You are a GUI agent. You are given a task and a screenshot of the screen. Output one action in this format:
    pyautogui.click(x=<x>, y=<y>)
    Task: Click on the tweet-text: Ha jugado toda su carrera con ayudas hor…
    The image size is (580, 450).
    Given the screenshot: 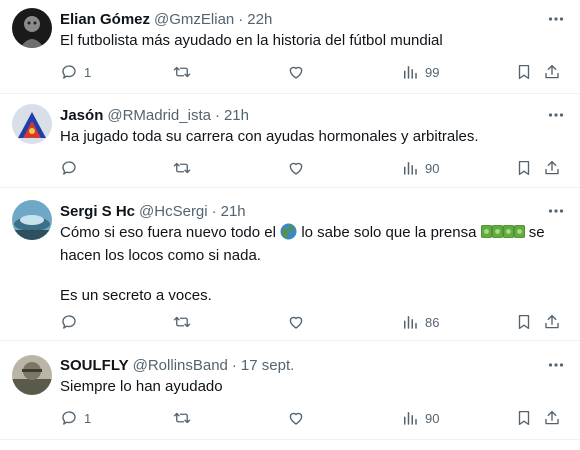 What is the action you would take?
    pyautogui.click(x=310, y=137)
    